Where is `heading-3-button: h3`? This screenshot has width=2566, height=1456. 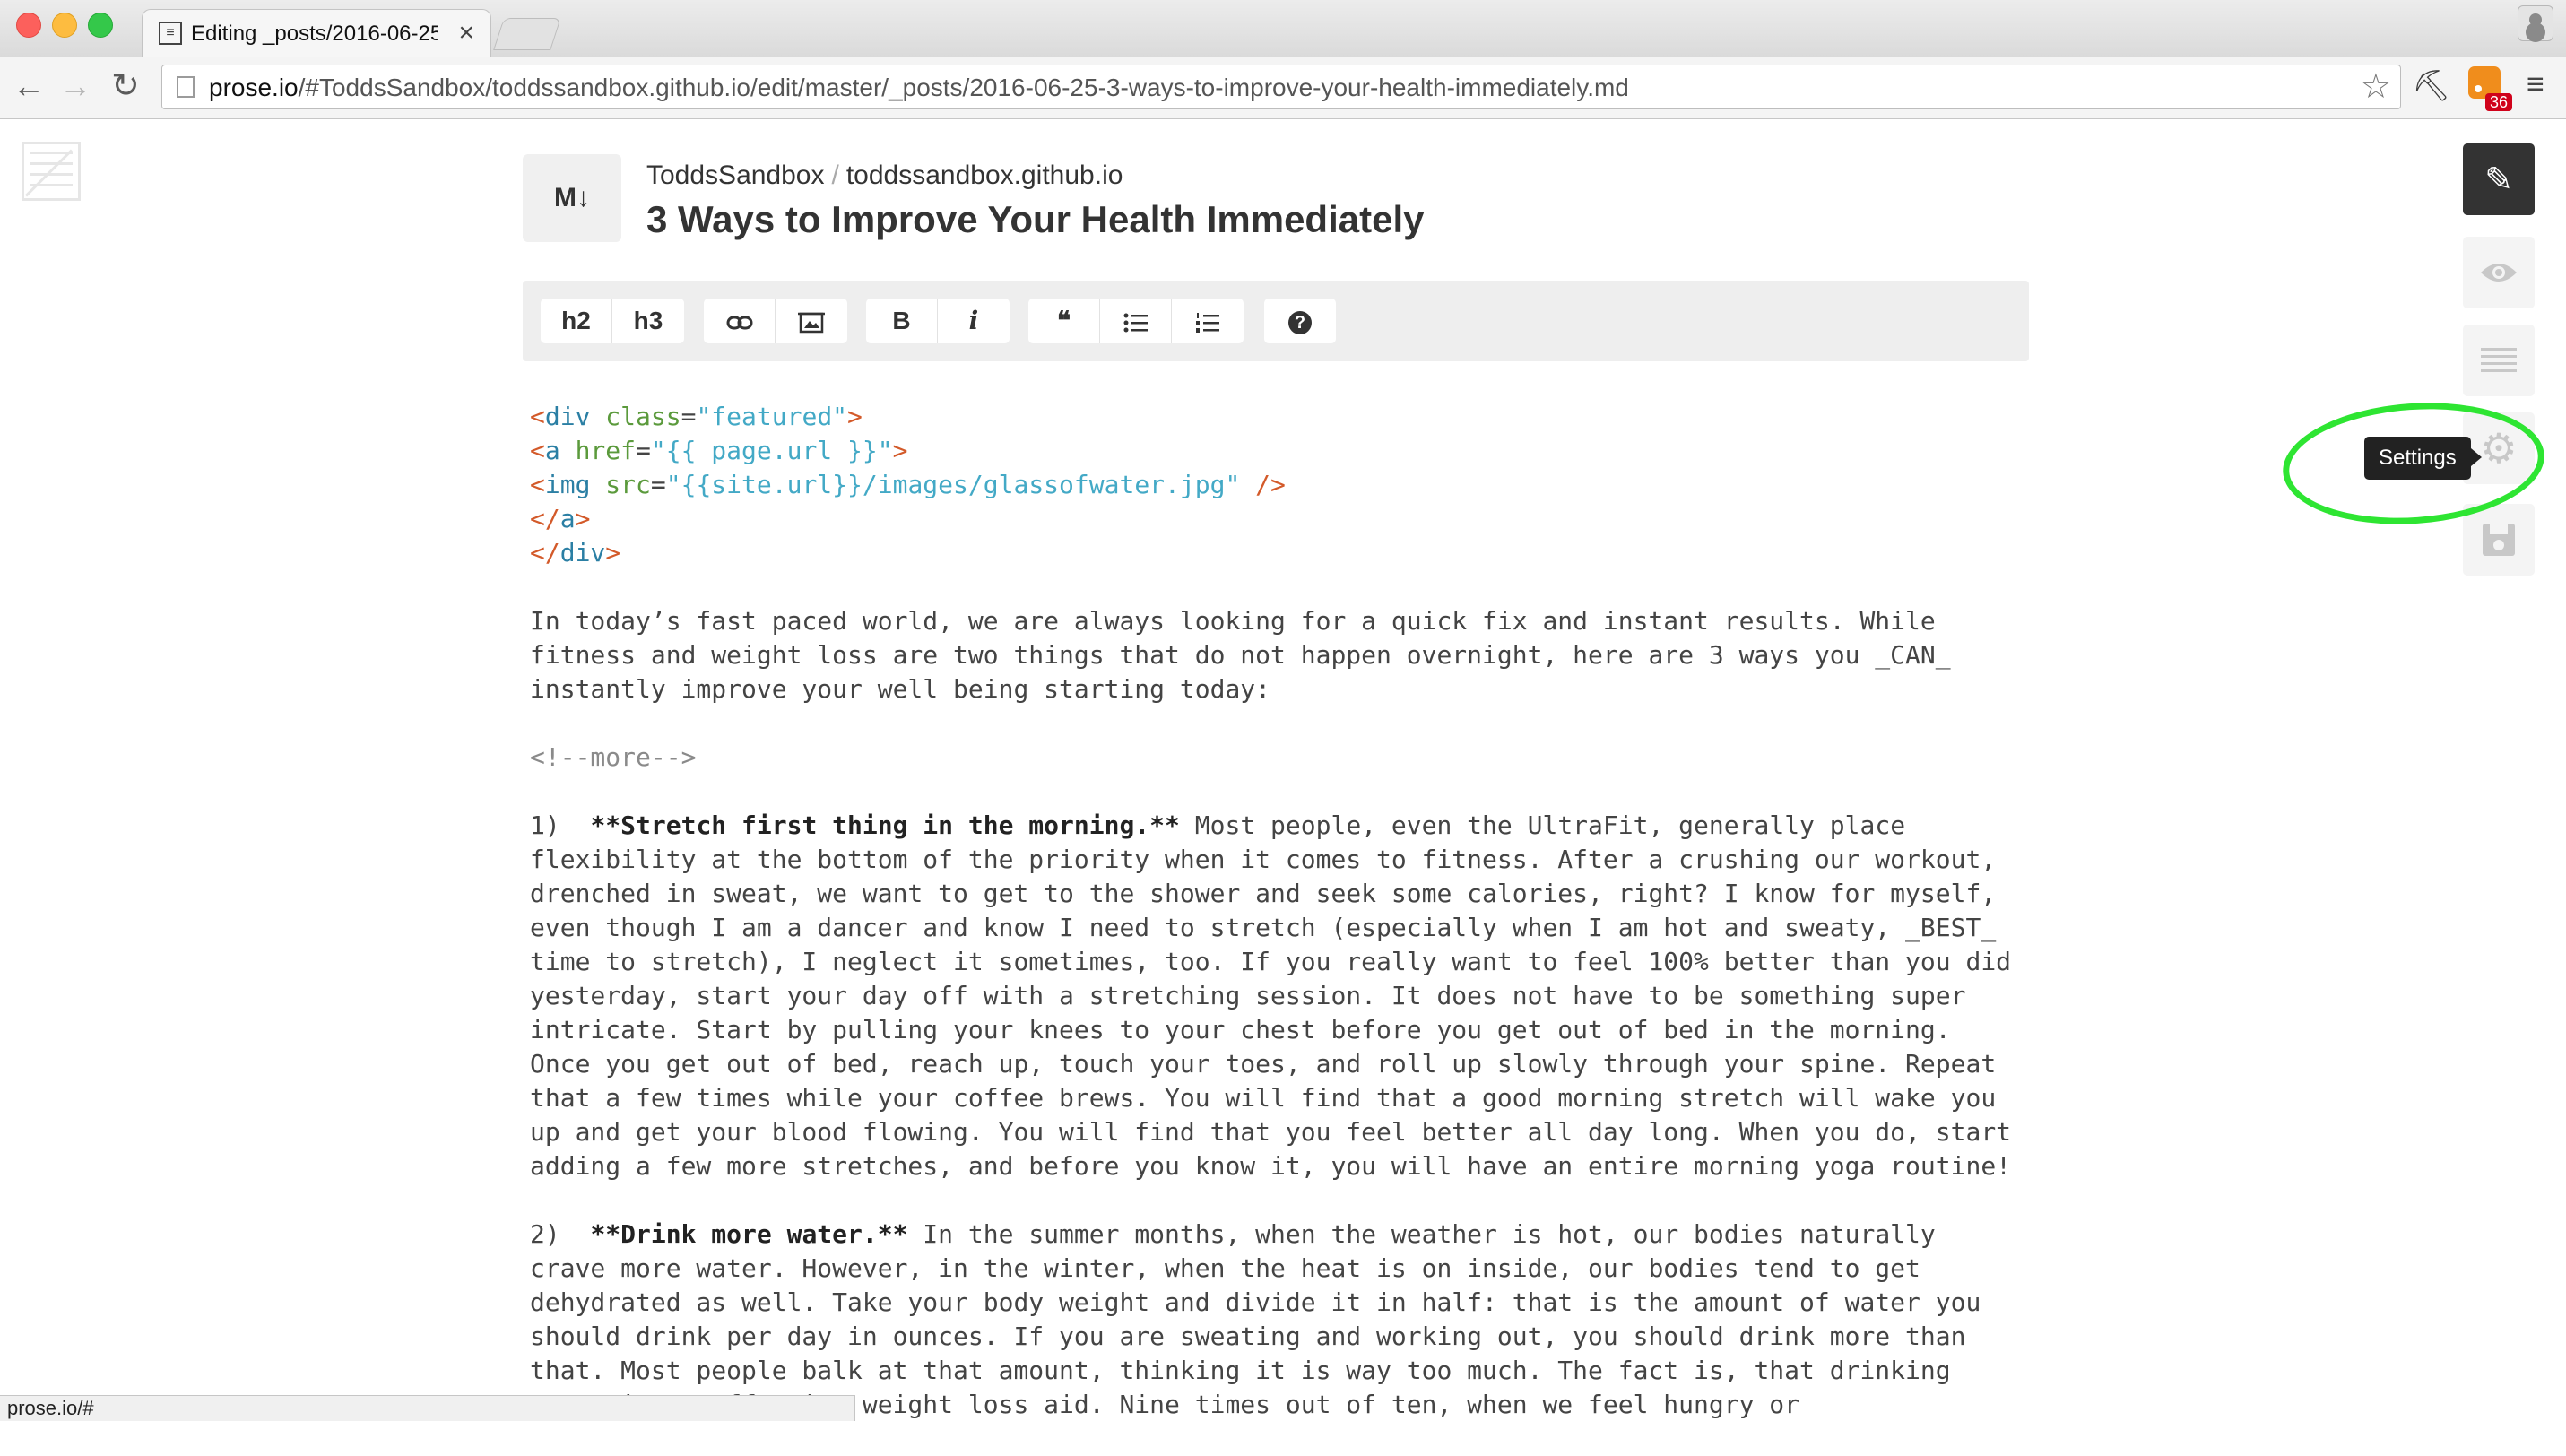
heading-3-button: h3 is located at coordinates (648, 321).